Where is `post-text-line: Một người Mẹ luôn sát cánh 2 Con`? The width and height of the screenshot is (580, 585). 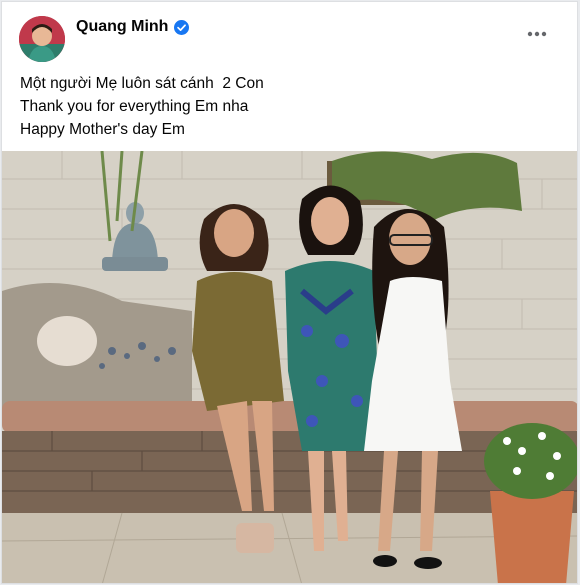 post-text-line: Một người Mẹ luôn sát cánh 2 Con is located at coordinates (142, 83).